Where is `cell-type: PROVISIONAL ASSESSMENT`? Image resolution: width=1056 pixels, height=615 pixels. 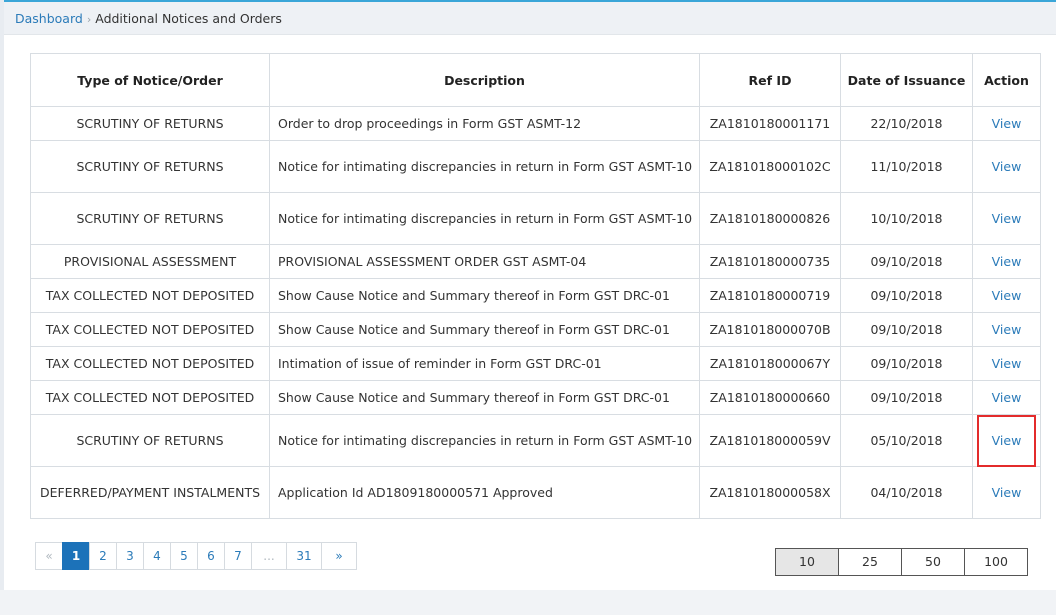
cell-type: PROVISIONAL ASSESSMENT is located at coordinates (150, 261).